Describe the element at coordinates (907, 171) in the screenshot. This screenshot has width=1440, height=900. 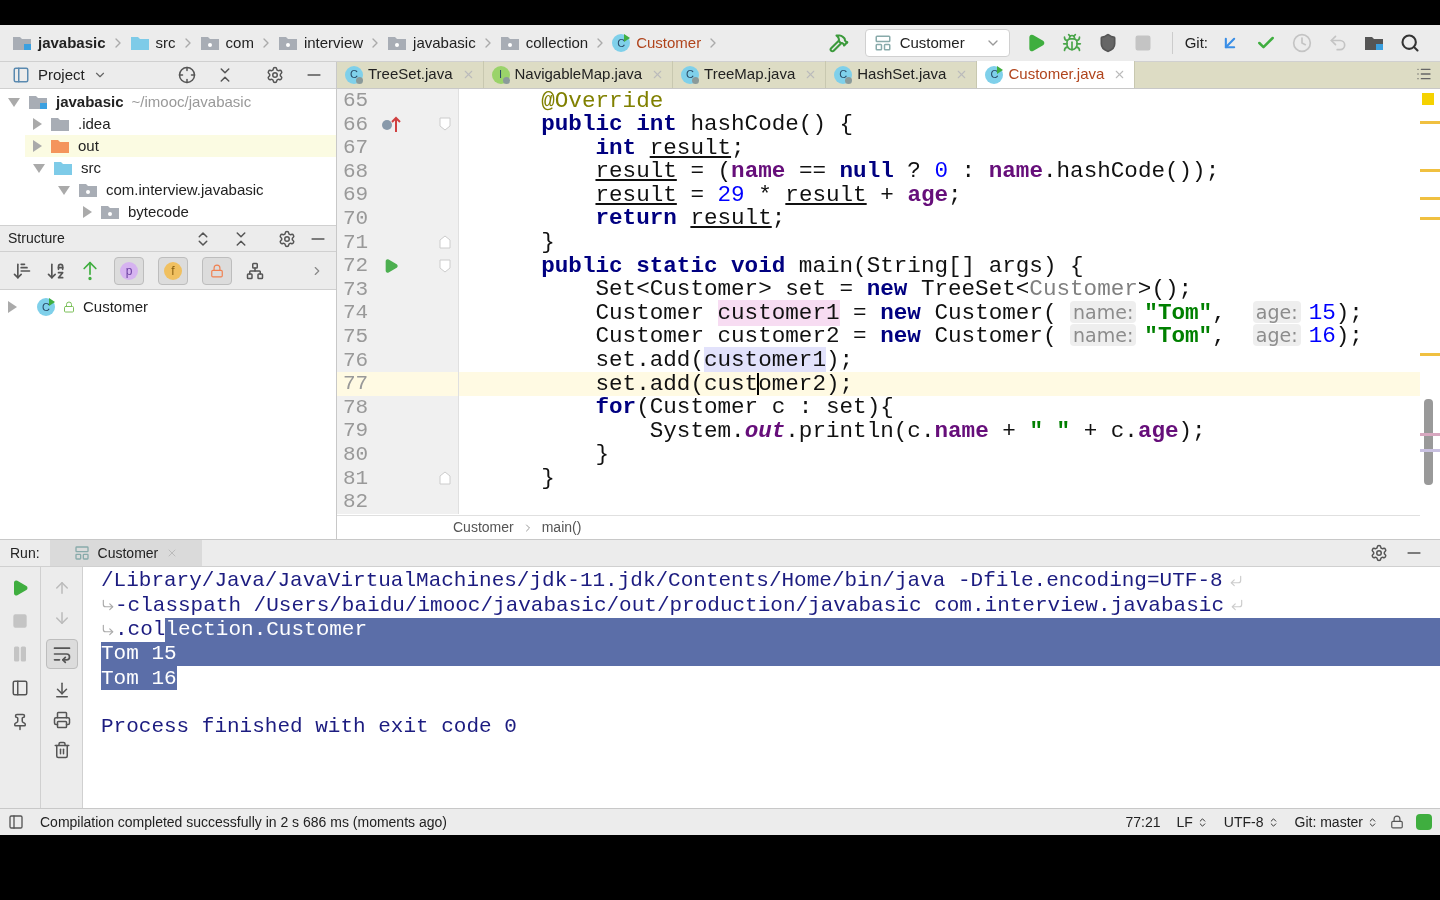
I see `code-line: result = (name == null ? 0 : name.hashCode());` at that location.